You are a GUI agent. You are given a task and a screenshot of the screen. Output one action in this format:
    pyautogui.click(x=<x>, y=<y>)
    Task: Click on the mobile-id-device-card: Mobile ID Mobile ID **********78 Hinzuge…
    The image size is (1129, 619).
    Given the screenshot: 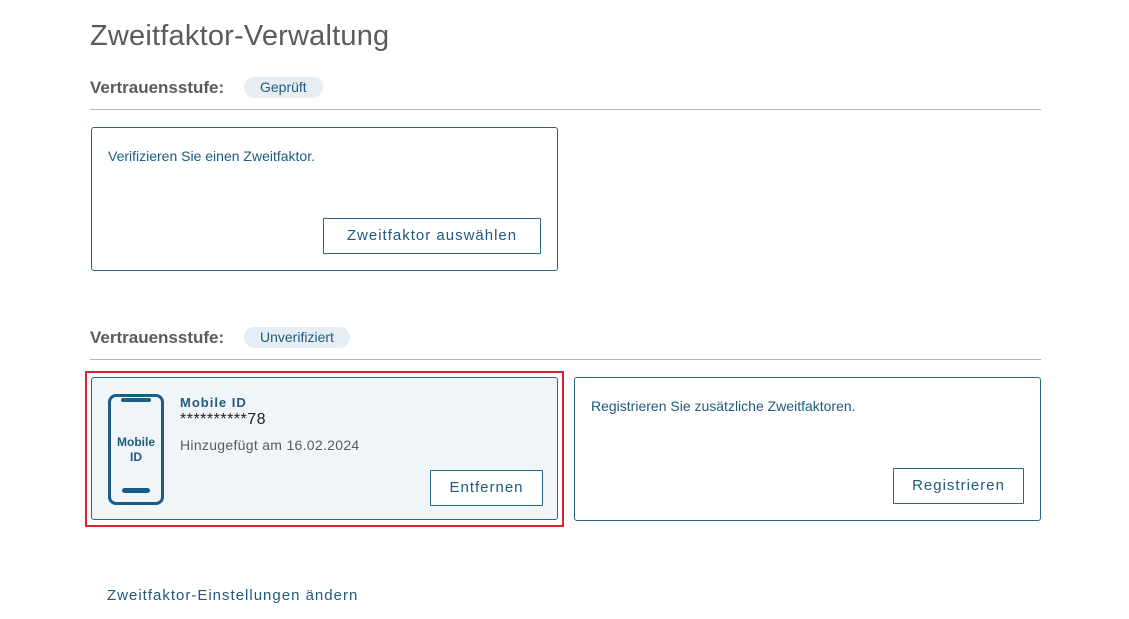 What is the action you would take?
    pyautogui.click(x=324, y=448)
    